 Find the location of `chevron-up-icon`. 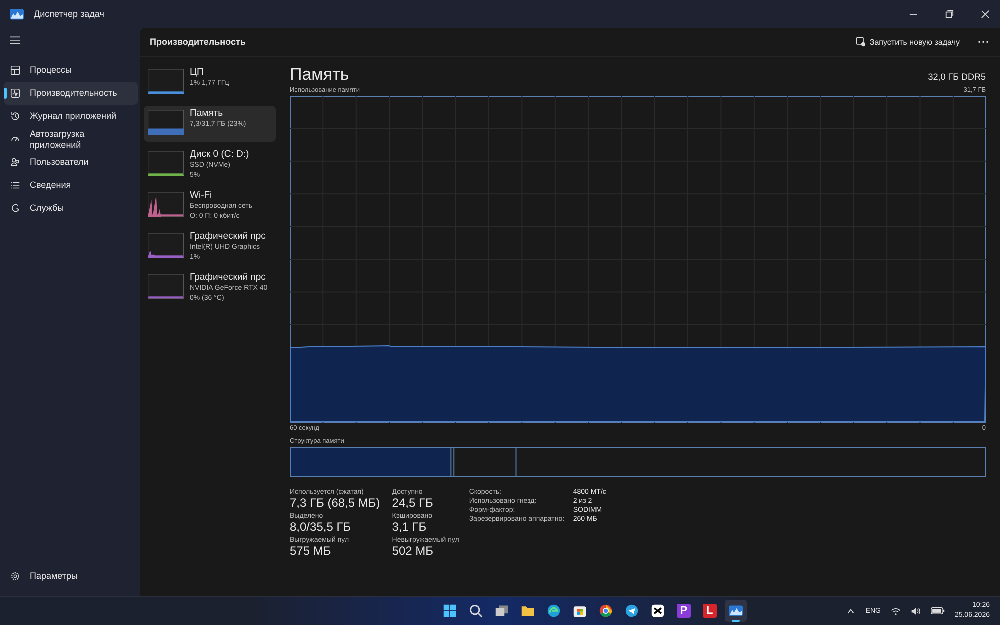

chevron-up-icon is located at coordinates (851, 611).